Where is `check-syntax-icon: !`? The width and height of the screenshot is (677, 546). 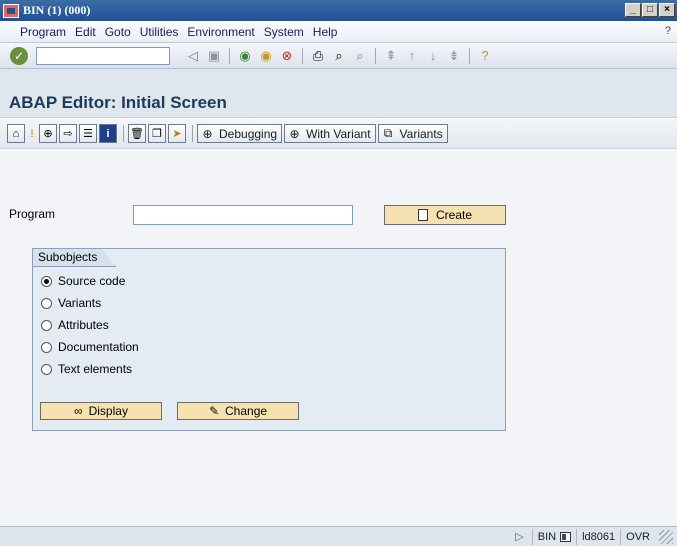
check-syntax-icon: ! is located at coordinates (32, 133).